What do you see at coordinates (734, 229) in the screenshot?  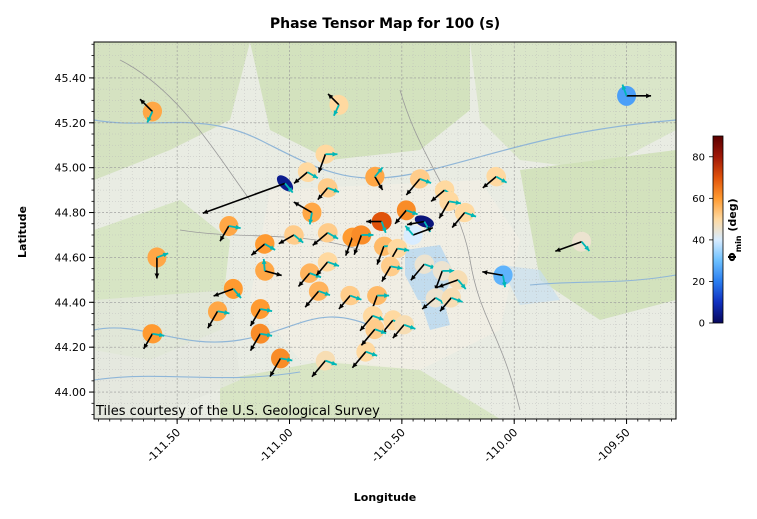 I see `colorbar-label: Φmin (deg)` at bounding box center [734, 229].